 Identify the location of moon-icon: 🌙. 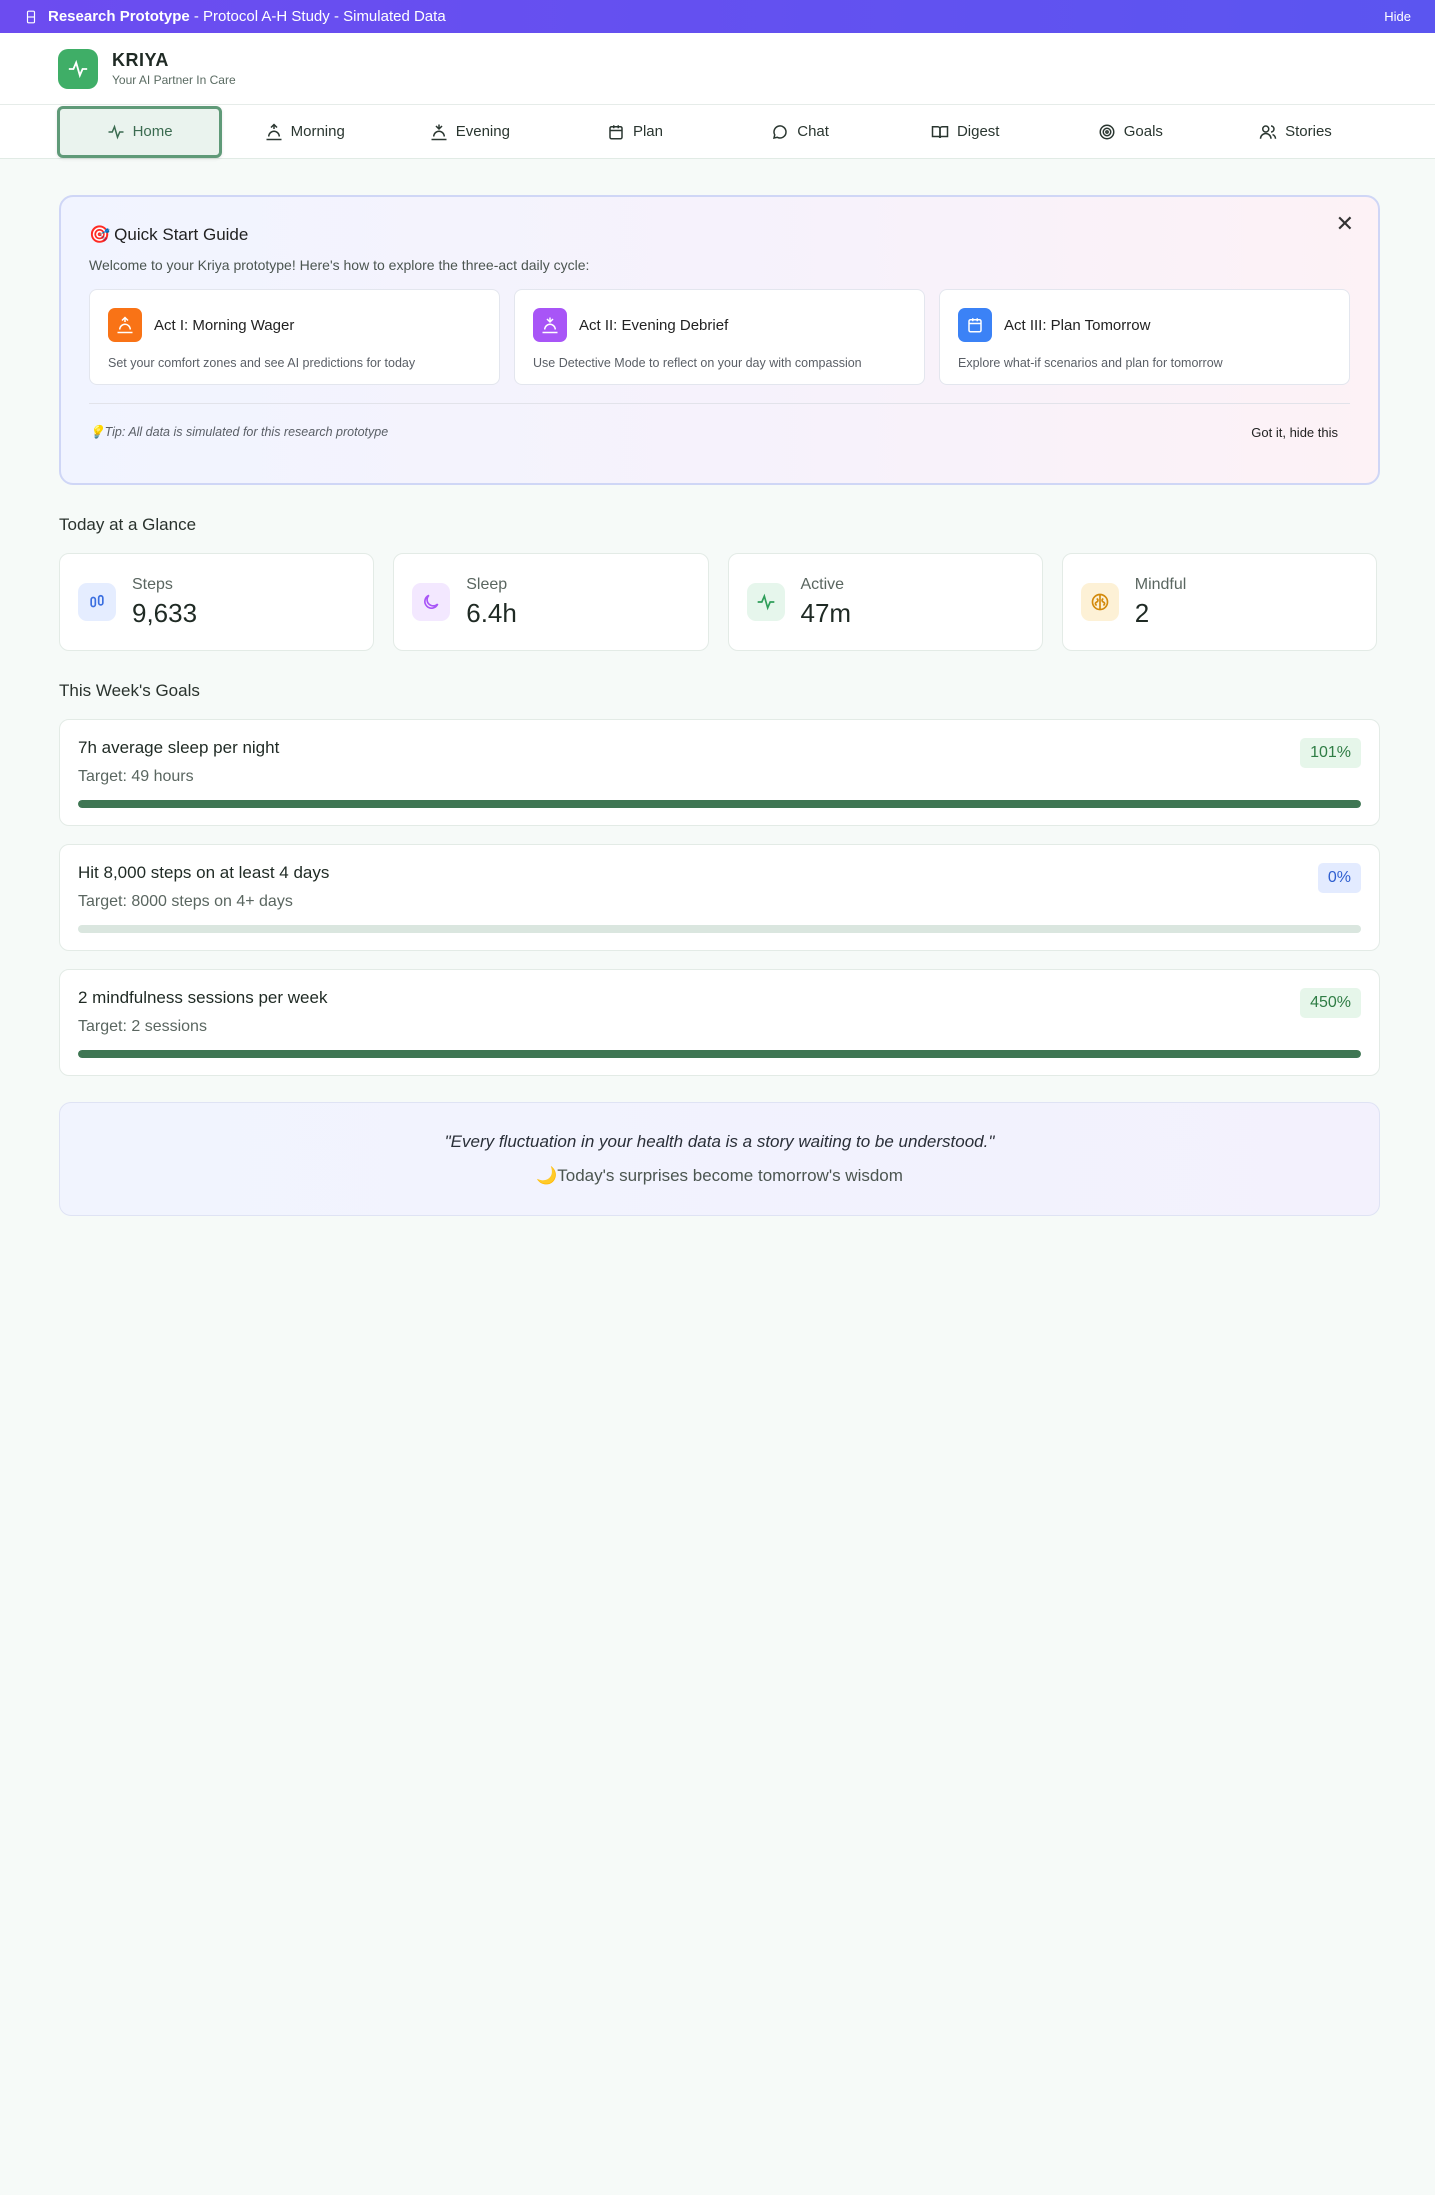
(547, 1175).